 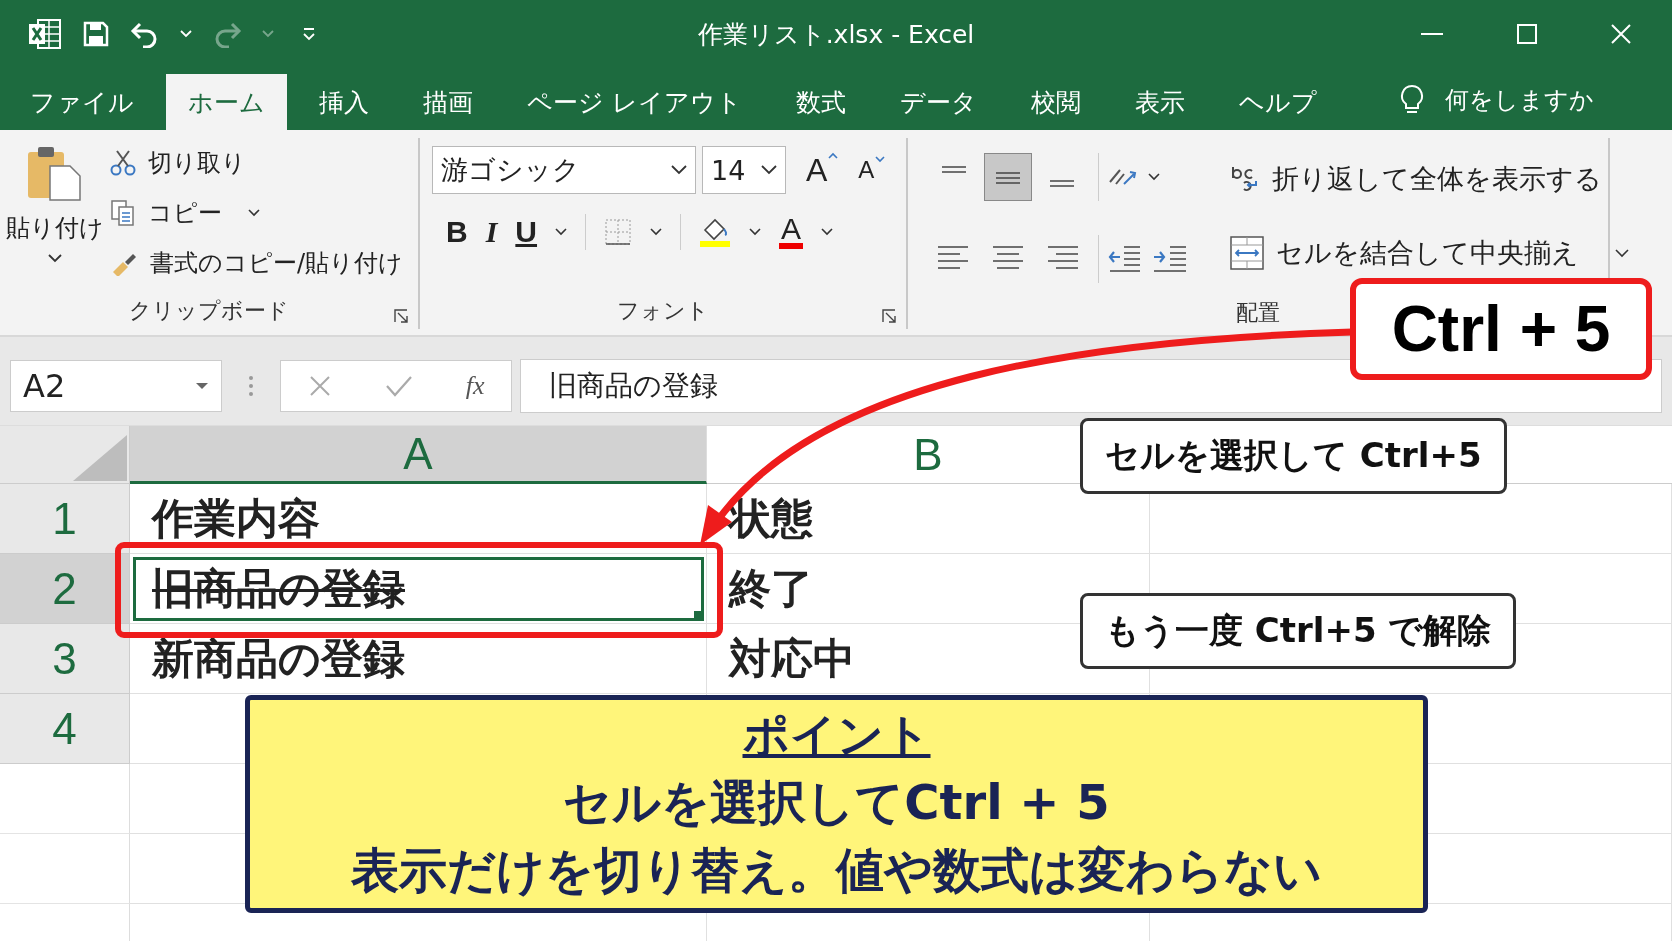 I want to click on insert-function-button: fx, so click(x=475, y=386).